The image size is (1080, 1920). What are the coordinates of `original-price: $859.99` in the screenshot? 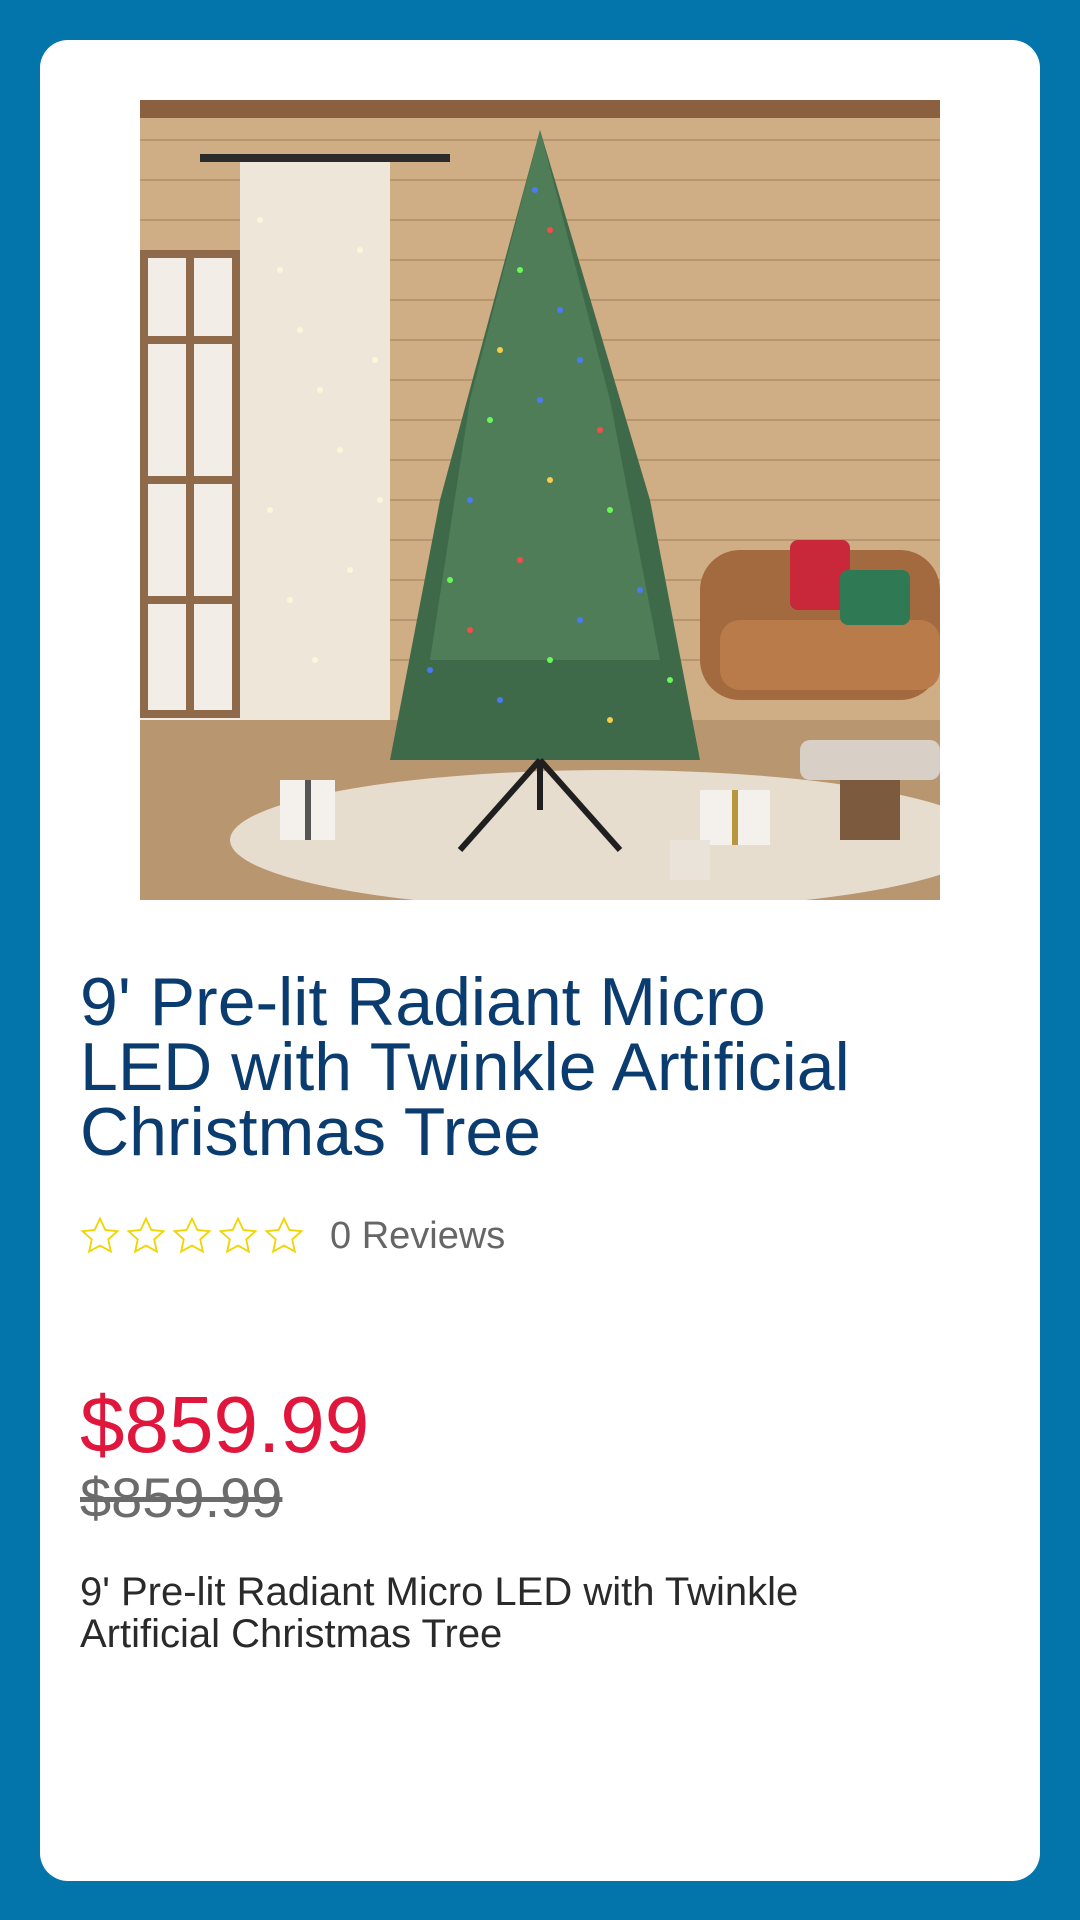 It's located at (181, 1497).